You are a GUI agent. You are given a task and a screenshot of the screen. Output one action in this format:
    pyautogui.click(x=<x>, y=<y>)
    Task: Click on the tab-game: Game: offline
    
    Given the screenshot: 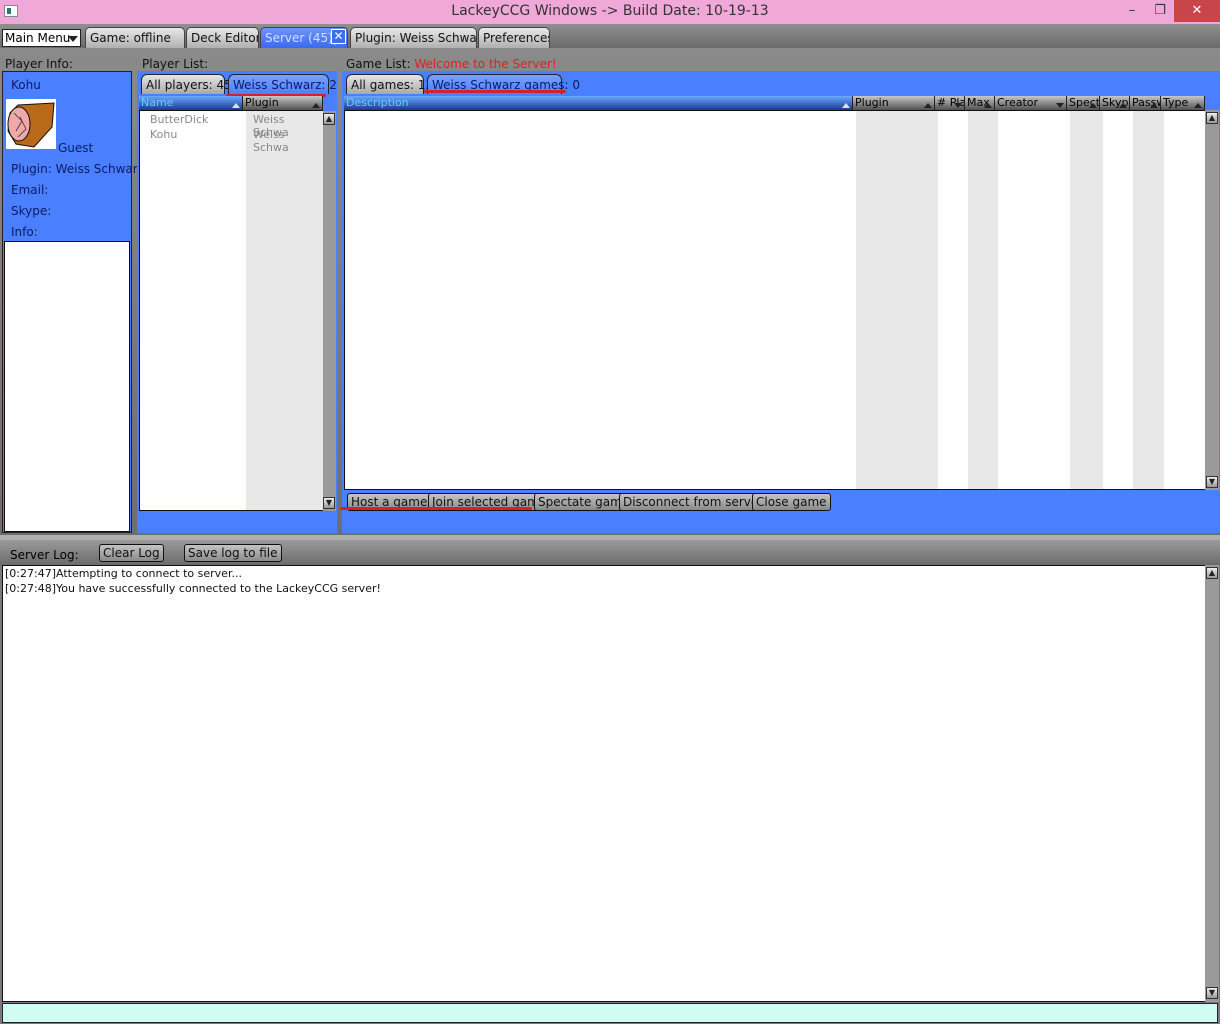 What is the action you would take?
    pyautogui.click(x=135, y=37)
    